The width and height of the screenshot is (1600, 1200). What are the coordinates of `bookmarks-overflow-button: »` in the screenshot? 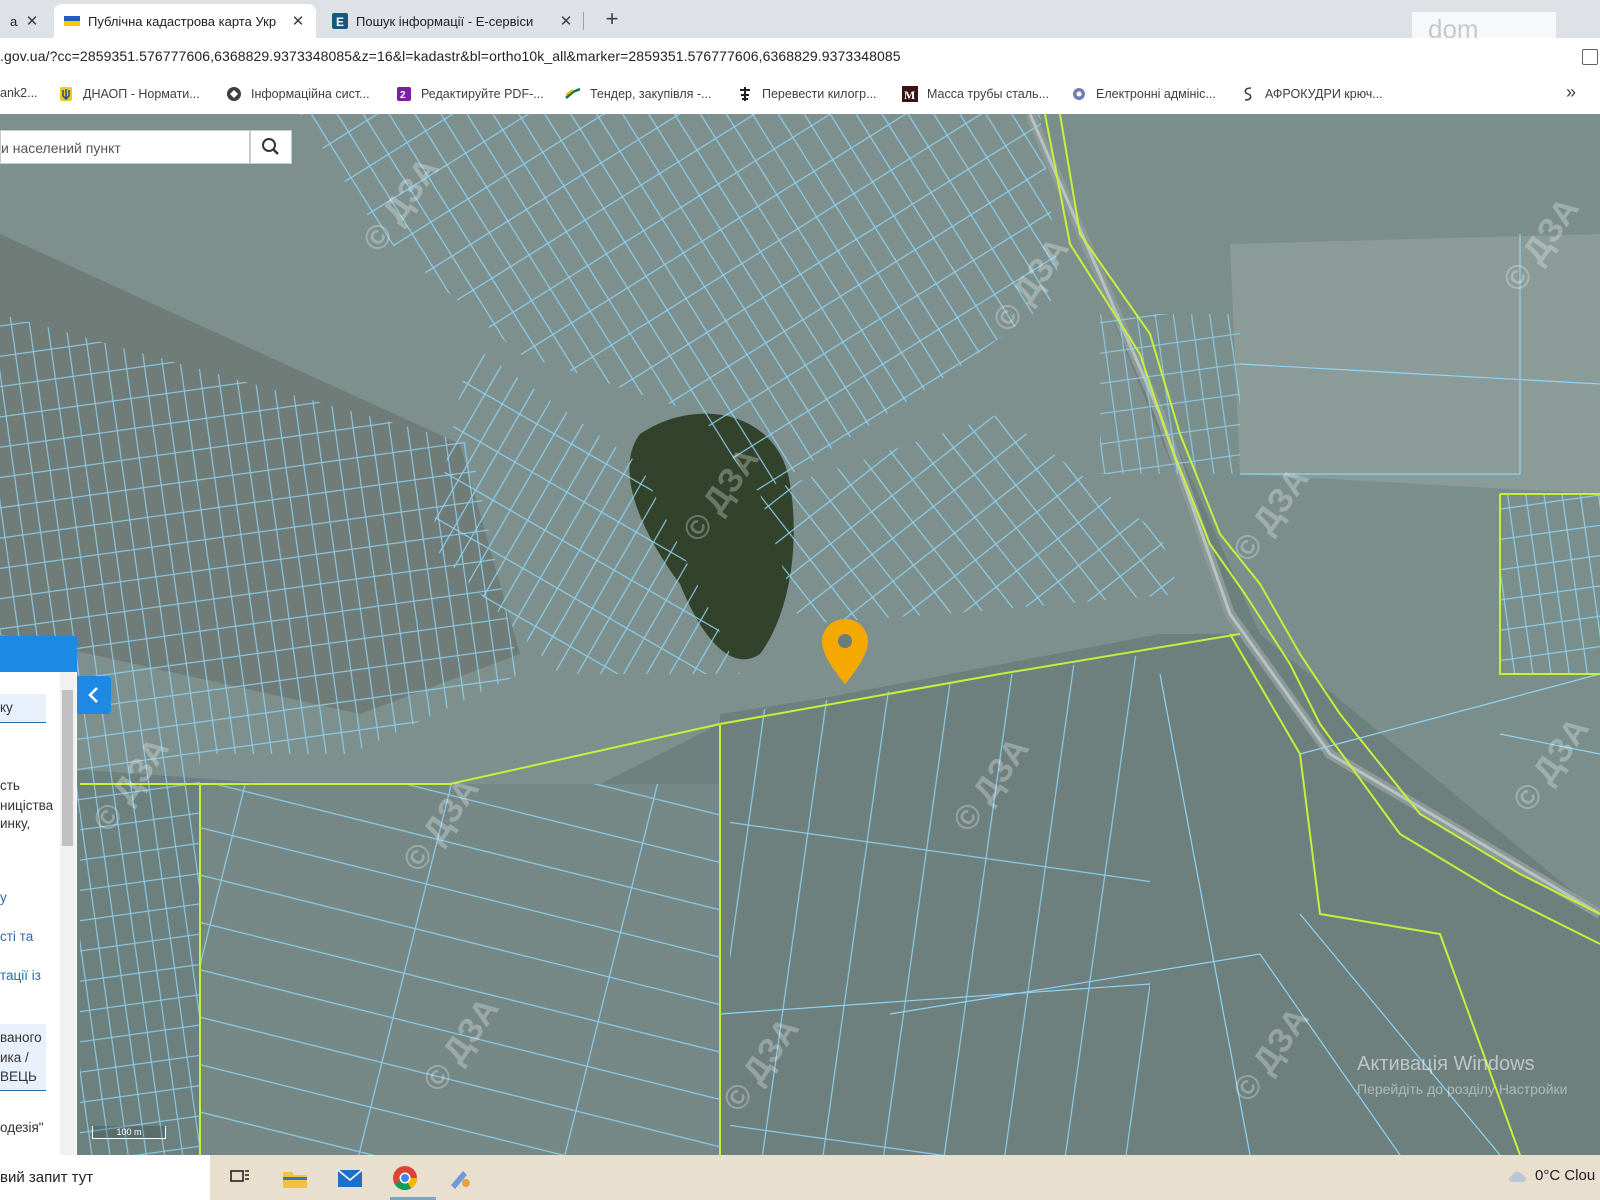 It's located at (1571, 92).